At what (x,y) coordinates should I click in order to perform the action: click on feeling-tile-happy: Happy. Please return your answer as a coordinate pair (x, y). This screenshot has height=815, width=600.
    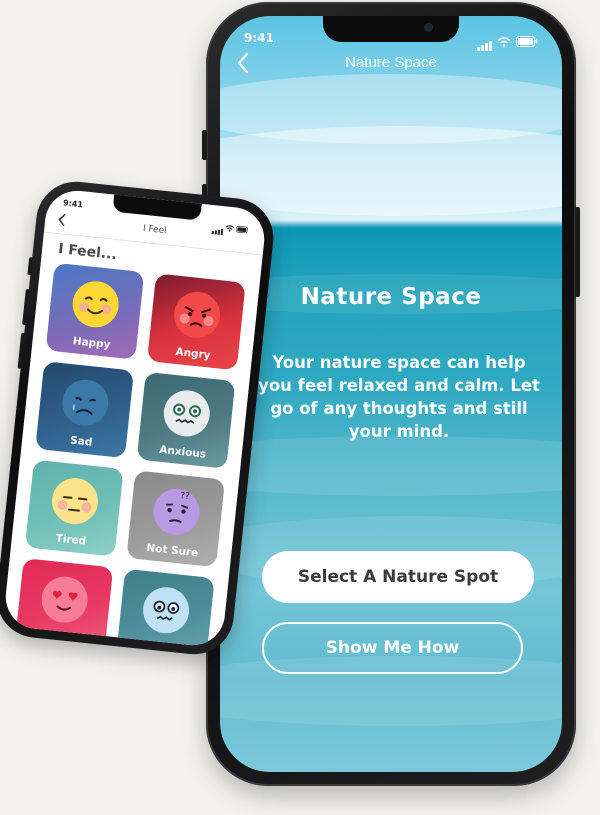
    Looking at the image, I should click on (95, 311).